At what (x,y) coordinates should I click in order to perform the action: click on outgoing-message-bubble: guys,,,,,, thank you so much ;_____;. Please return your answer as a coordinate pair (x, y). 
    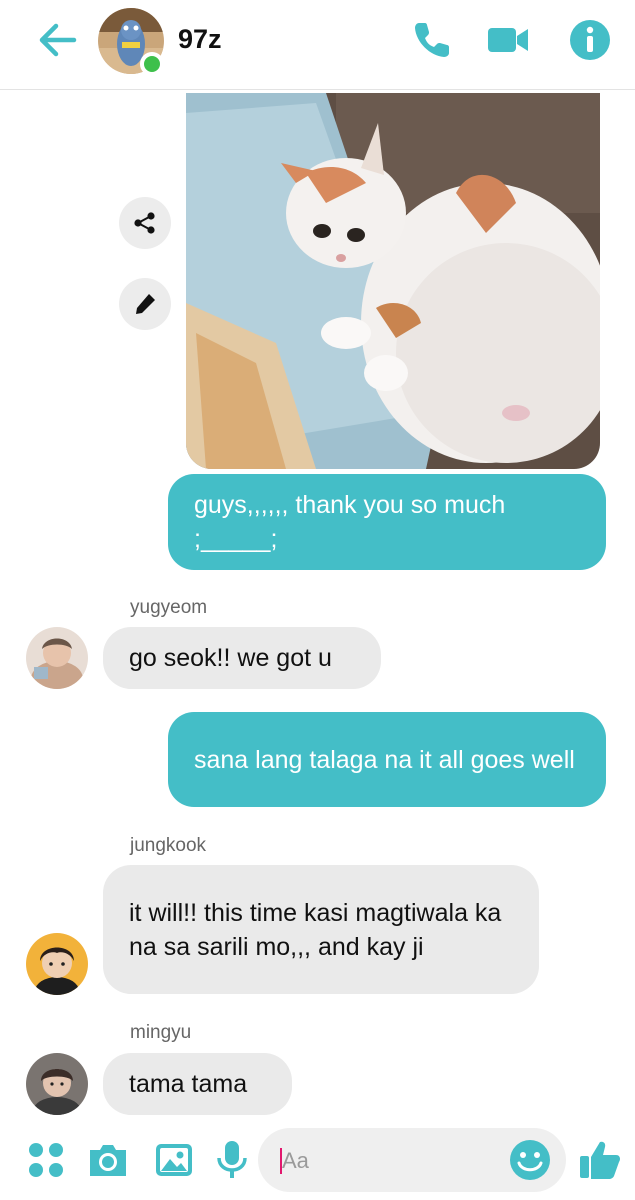
    Looking at the image, I should click on (387, 522).